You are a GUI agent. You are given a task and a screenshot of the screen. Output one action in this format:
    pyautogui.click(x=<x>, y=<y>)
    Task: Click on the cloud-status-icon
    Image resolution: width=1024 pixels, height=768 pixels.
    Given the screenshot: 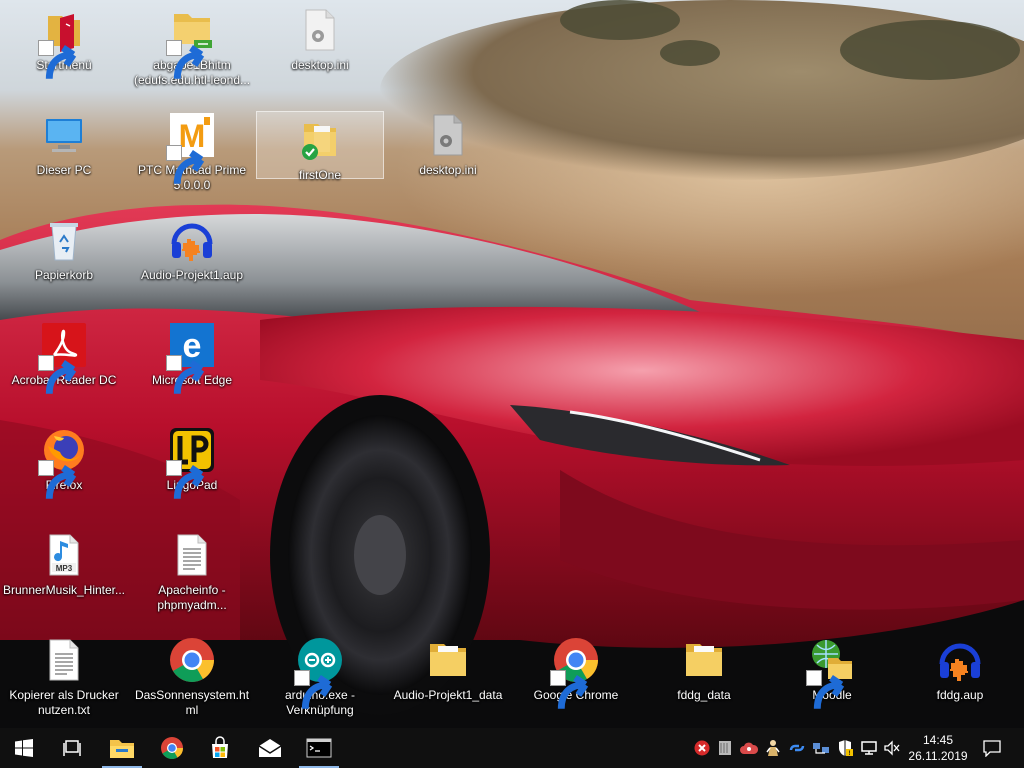 What is the action you would take?
    pyautogui.click(x=749, y=748)
    